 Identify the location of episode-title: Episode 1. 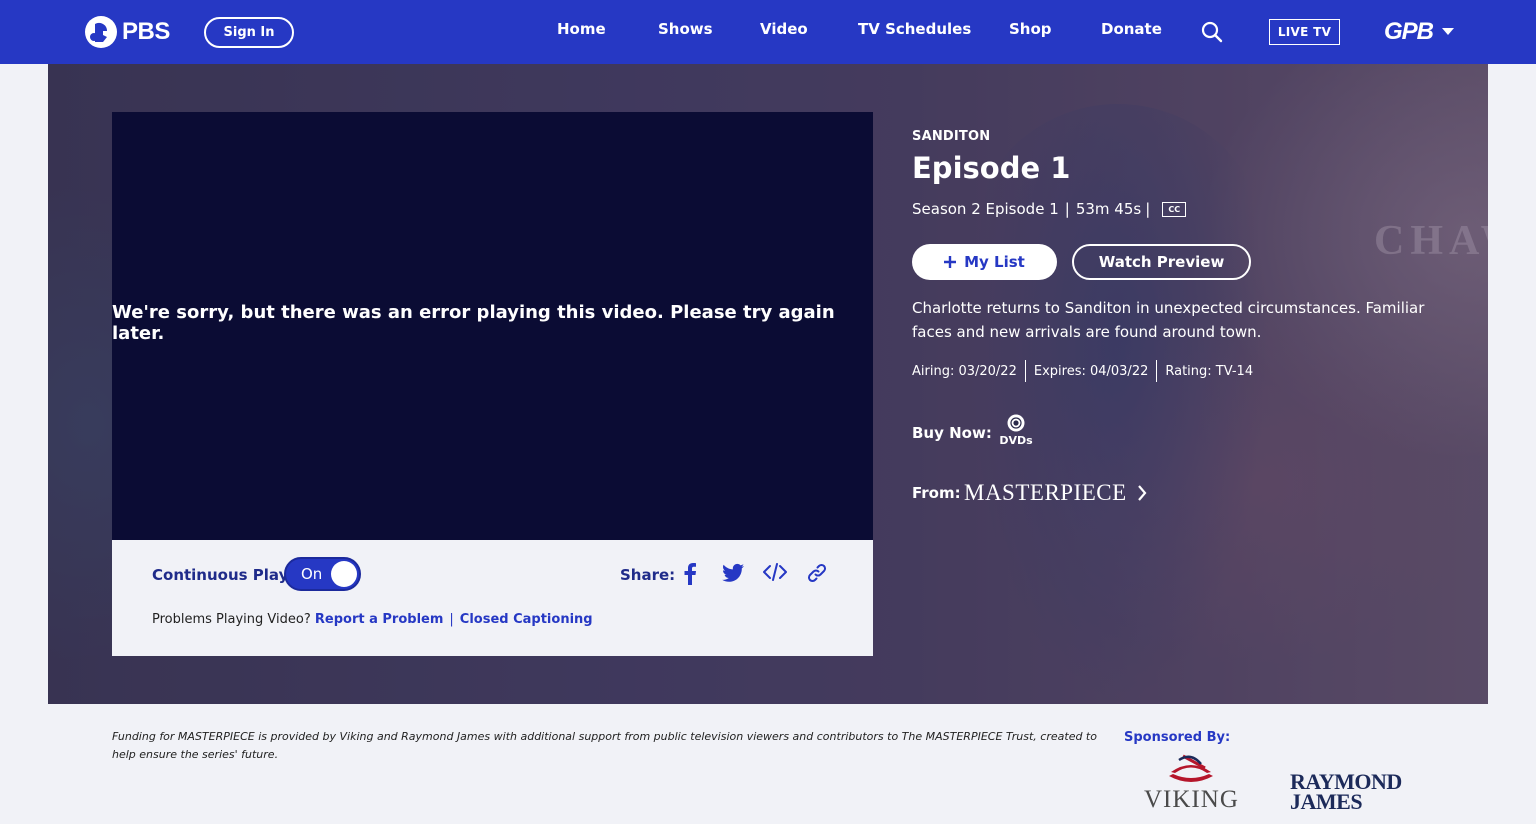
(991, 168).